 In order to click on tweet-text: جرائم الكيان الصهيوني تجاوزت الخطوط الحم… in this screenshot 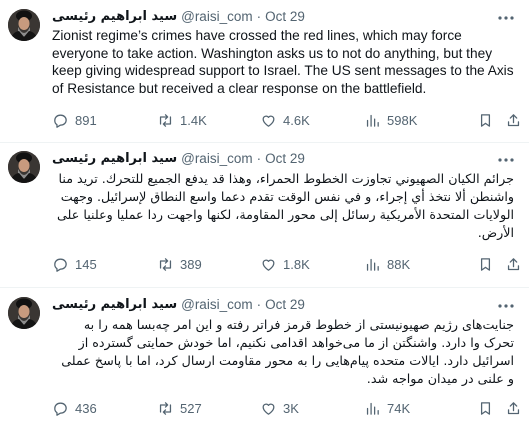, I will do `click(285, 205)`.